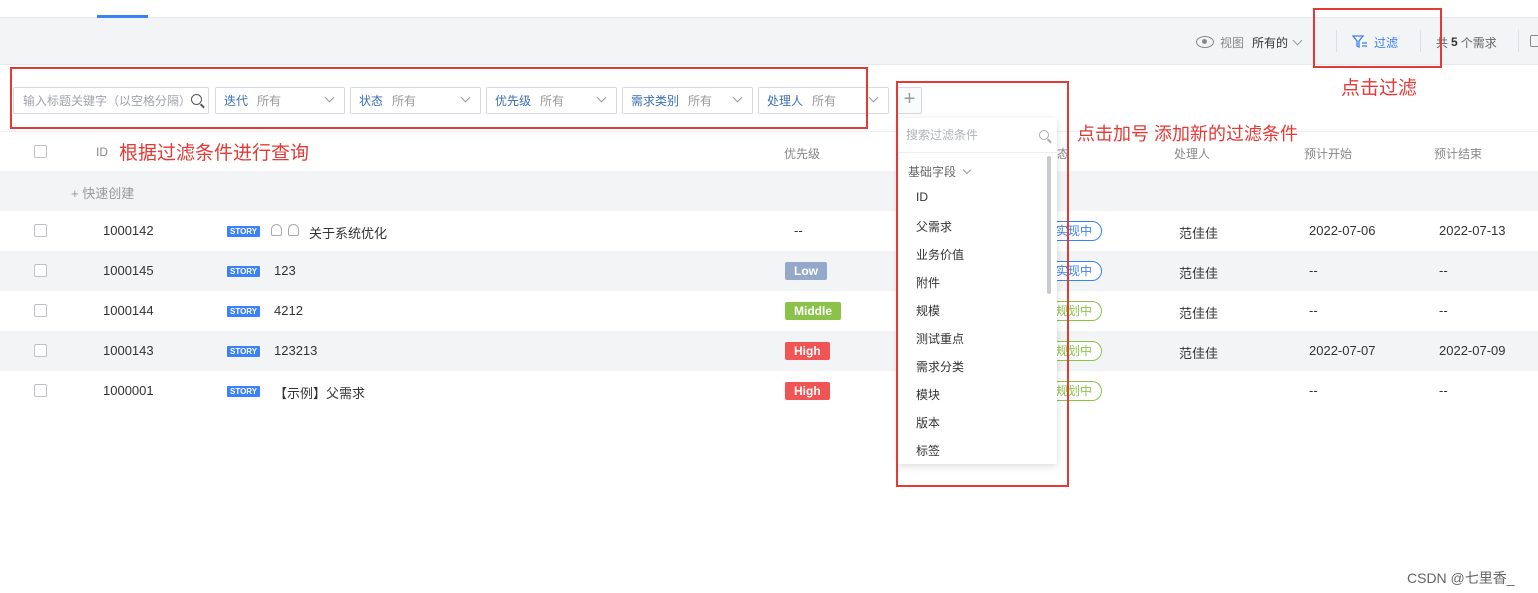  What do you see at coordinates (1458, 153) in the screenshot?
I see `column-header-end: 预计结束` at bounding box center [1458, 153].